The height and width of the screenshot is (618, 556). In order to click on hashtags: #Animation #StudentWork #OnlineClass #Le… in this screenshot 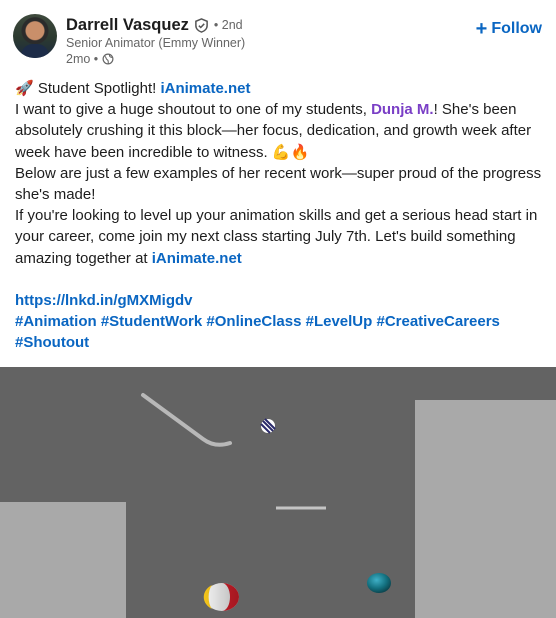, I will do `click(280, 332)`.